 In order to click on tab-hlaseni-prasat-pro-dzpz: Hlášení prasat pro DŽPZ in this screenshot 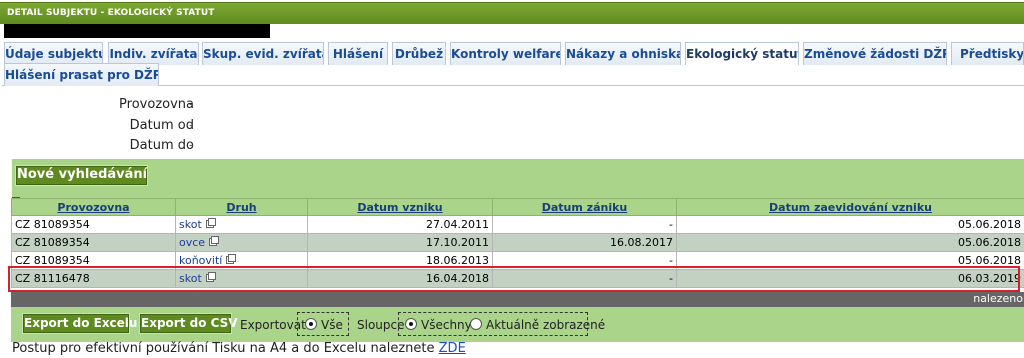, I will do `click(81, 74)`.